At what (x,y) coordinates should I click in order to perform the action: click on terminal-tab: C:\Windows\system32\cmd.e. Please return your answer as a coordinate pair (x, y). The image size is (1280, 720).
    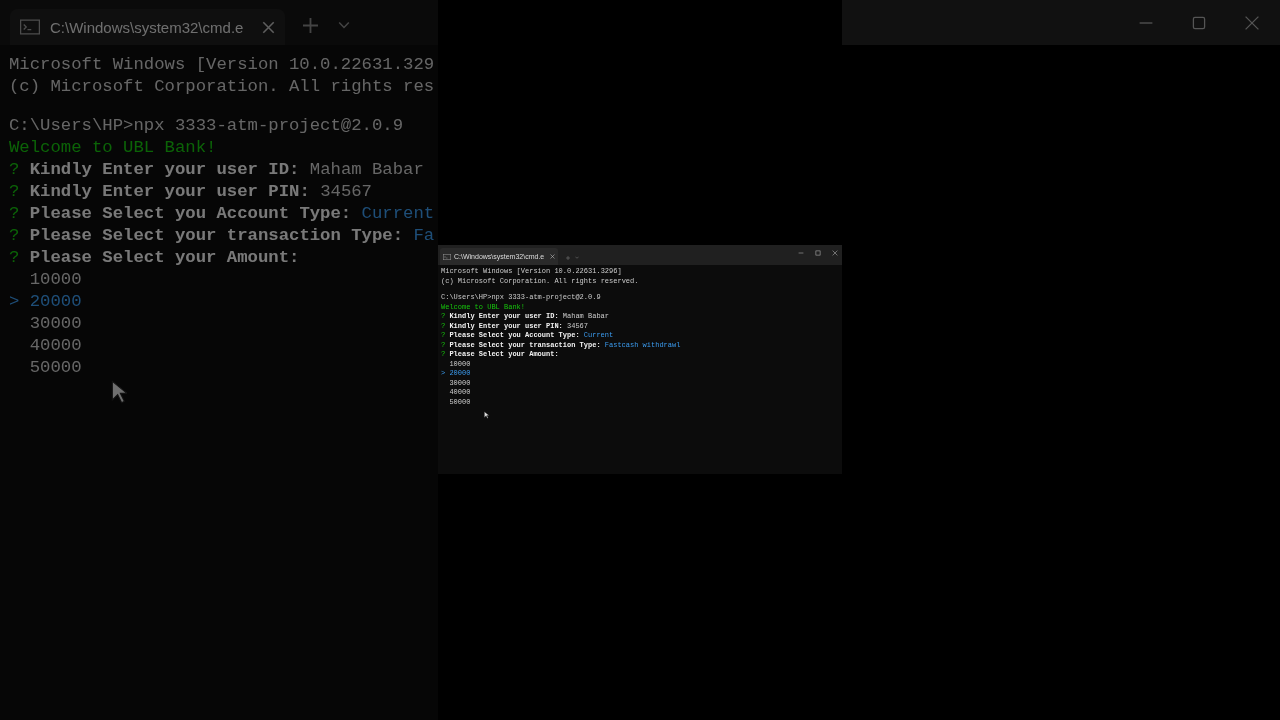
    Looking at the image, I should click on (147, 27).